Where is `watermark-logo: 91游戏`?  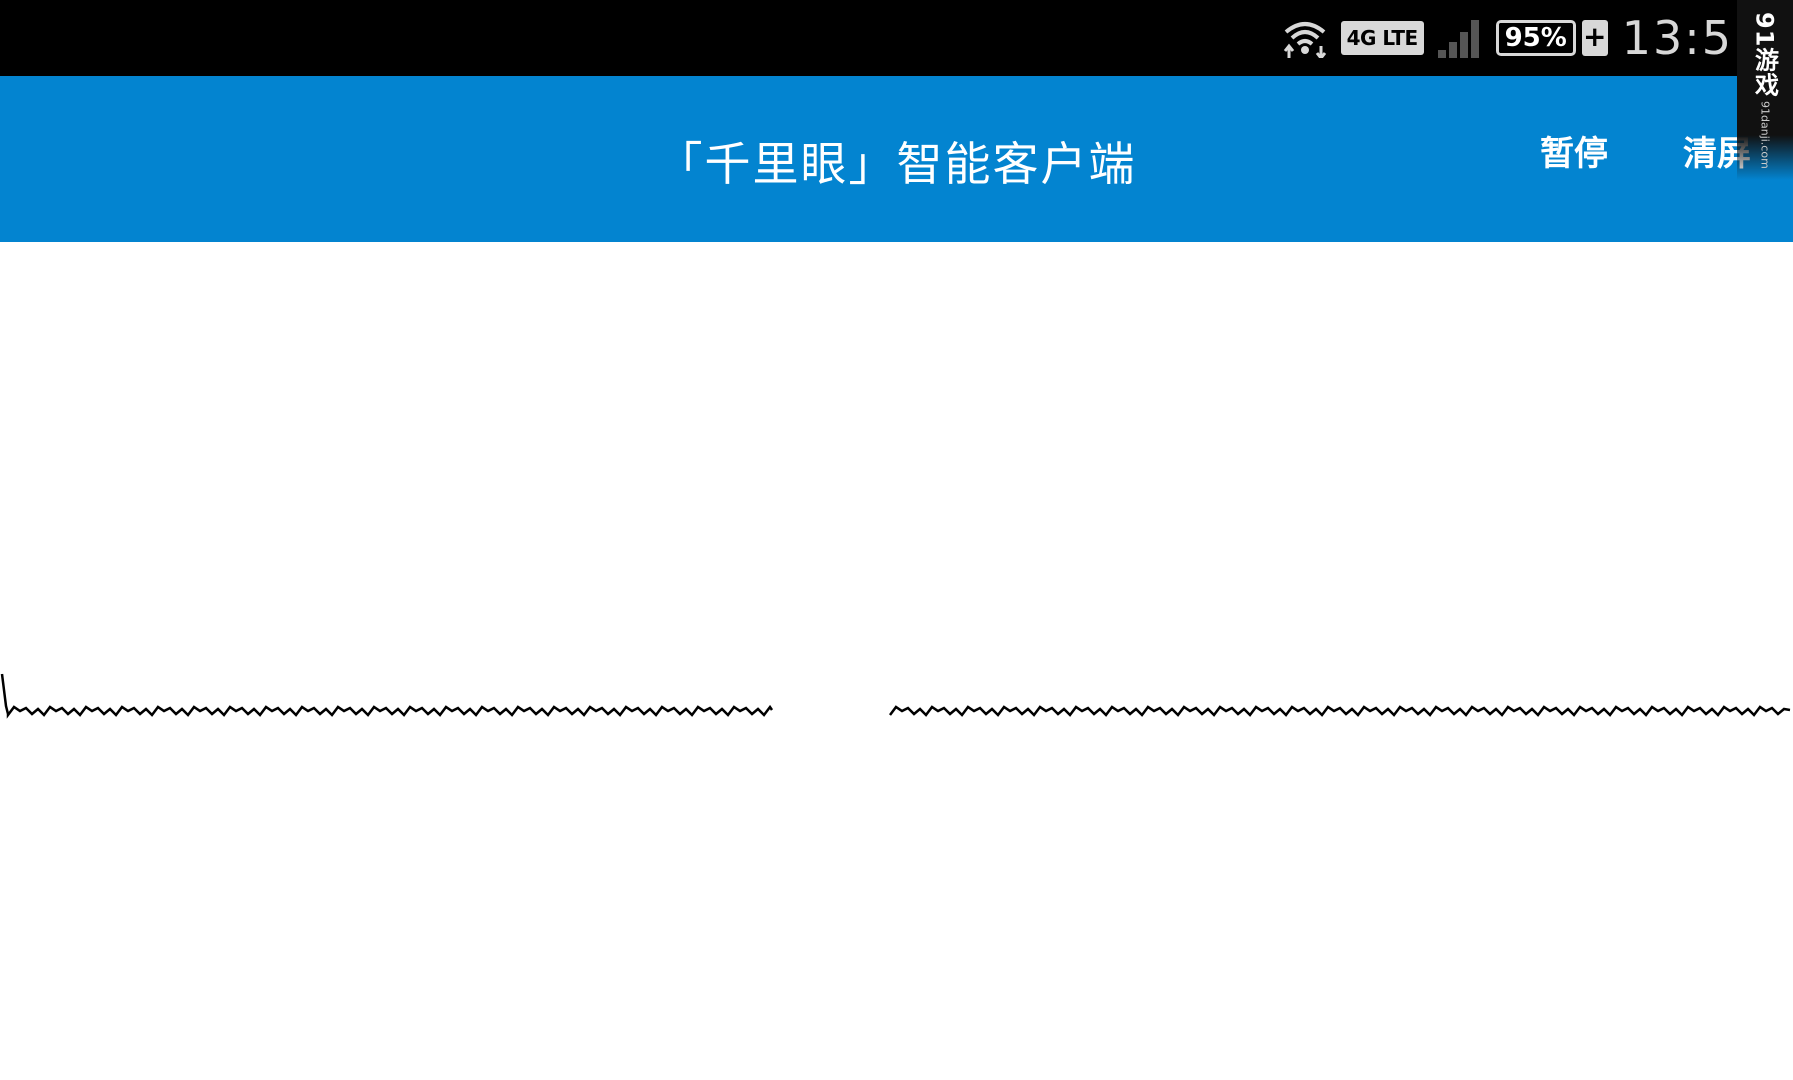
watermark-logo: 91游戏 is located at coordinates (1764, 55).